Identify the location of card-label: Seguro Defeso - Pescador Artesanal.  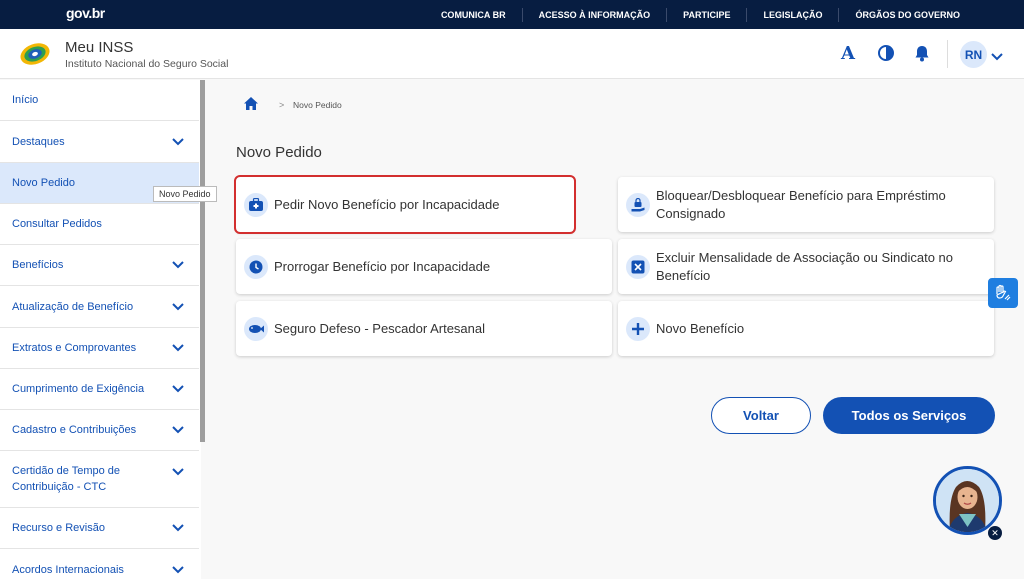
(380, 328).